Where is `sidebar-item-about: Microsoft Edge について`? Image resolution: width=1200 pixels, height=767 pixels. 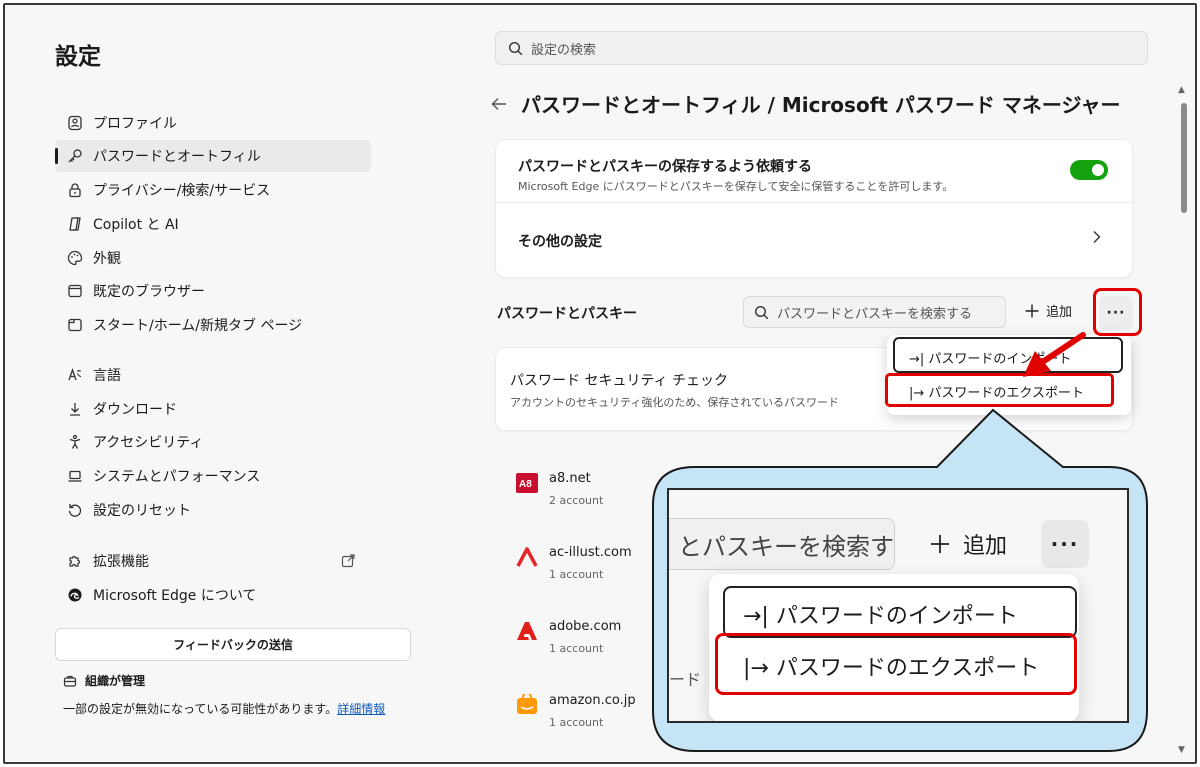
sidebar-item-about: Microsoft Edge について is located at coordinates (213, 595).